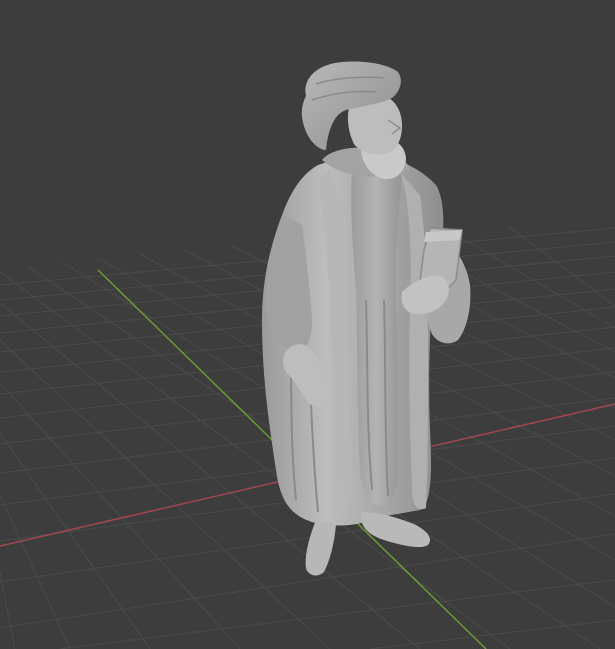 The image size is (615, 649). I want to click on left-foot, so click(320, 548).